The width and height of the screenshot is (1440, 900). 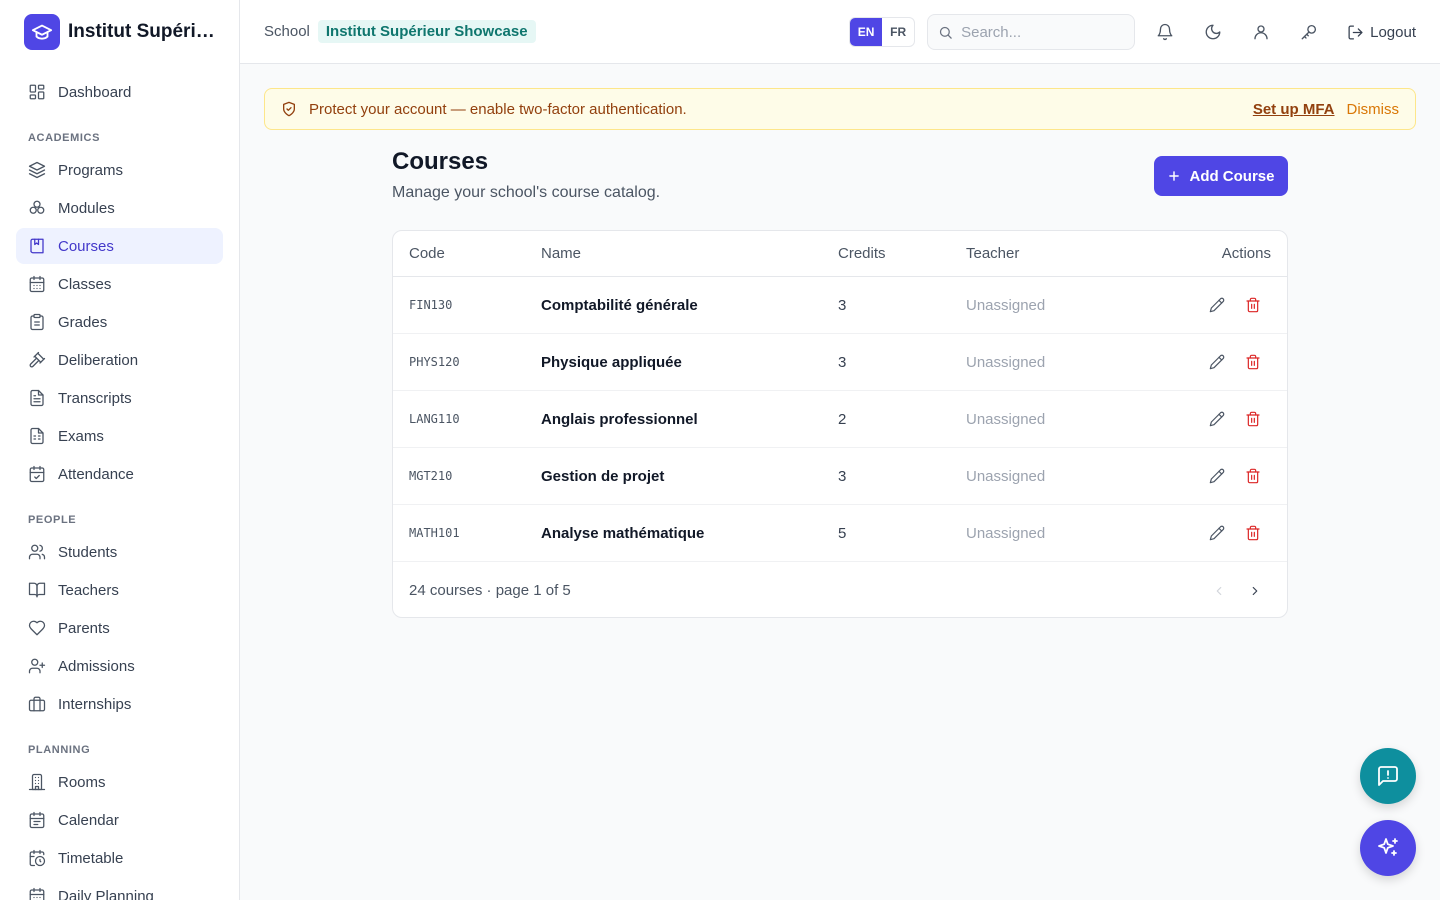 What do you see at coordinates (37, 436) in the screenshot?
I see `file-sheet-icon` at bounding box center [37, 436].